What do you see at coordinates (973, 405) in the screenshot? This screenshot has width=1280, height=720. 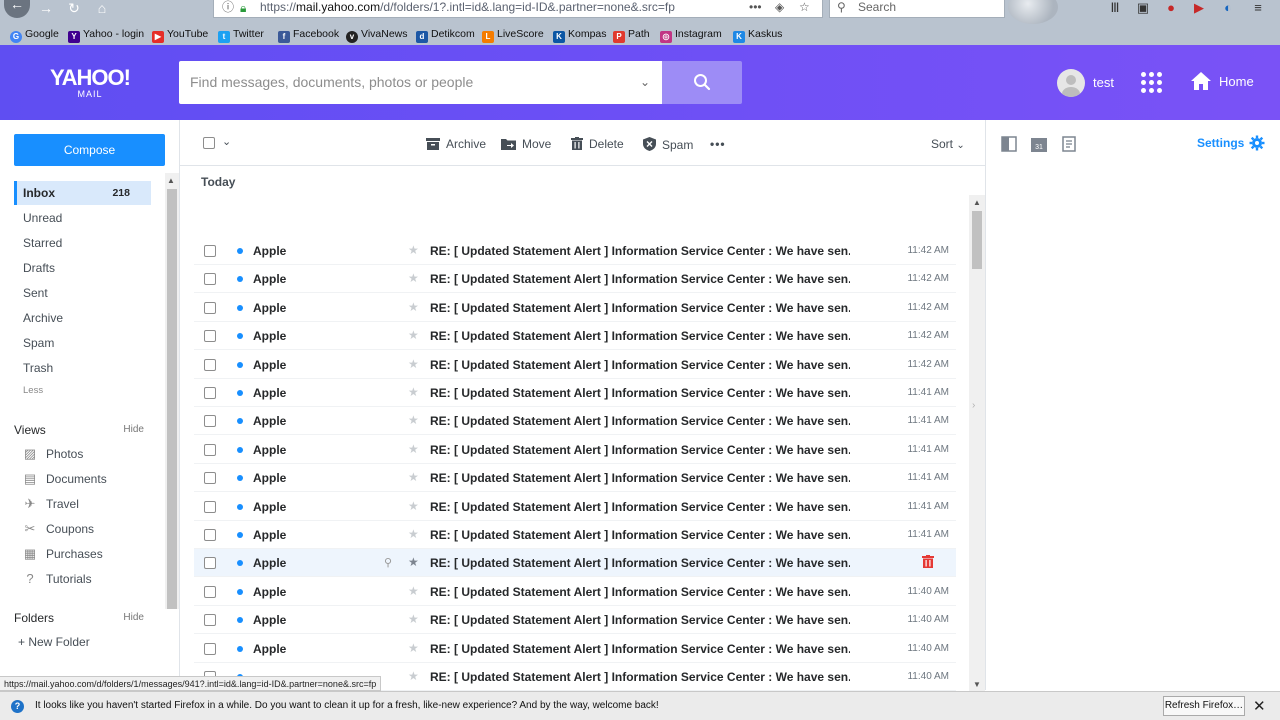 I see `chevron-right-icon: ›` at bounding box center [973, 405].